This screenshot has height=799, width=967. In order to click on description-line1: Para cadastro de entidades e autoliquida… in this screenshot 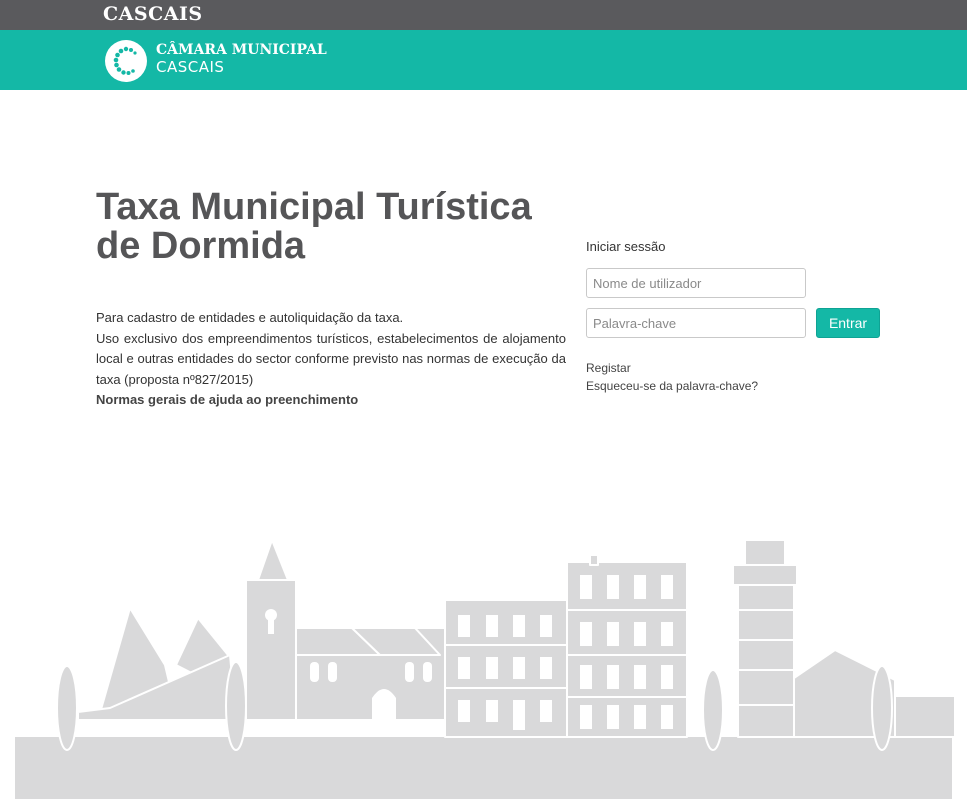, I will do `click(250, 317)`.